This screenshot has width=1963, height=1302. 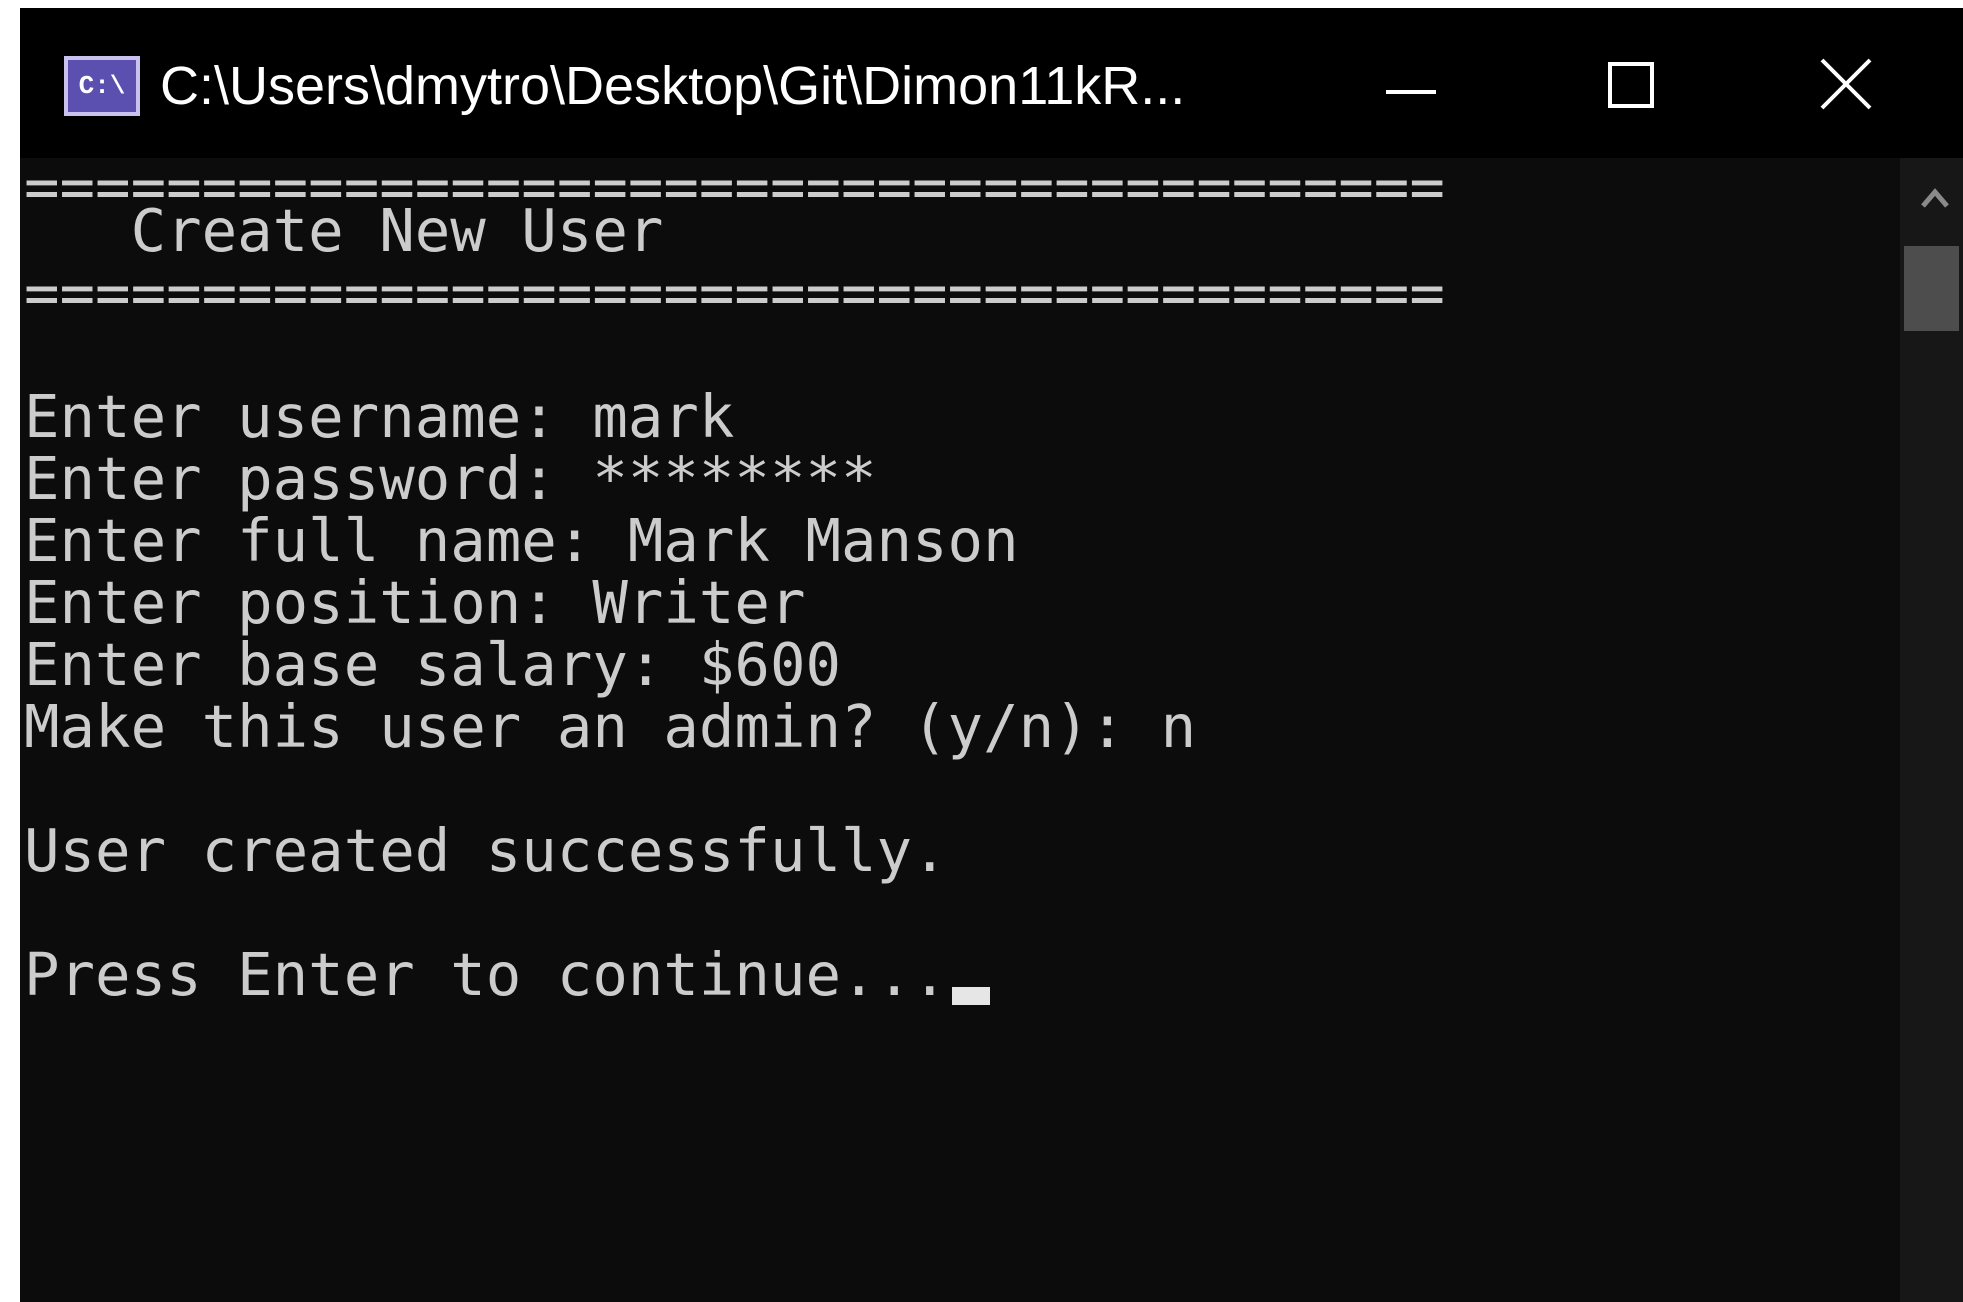 What do you see at coordinates (1935, 198) in the screenshot?
I see `scroll-up-arrow-icon` at bounding box center [1935, 198].